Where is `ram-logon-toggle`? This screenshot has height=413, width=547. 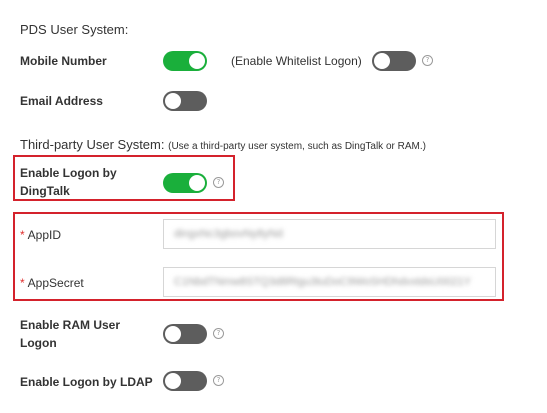 ram-logon-toggle is located at coordinates (185, 334).